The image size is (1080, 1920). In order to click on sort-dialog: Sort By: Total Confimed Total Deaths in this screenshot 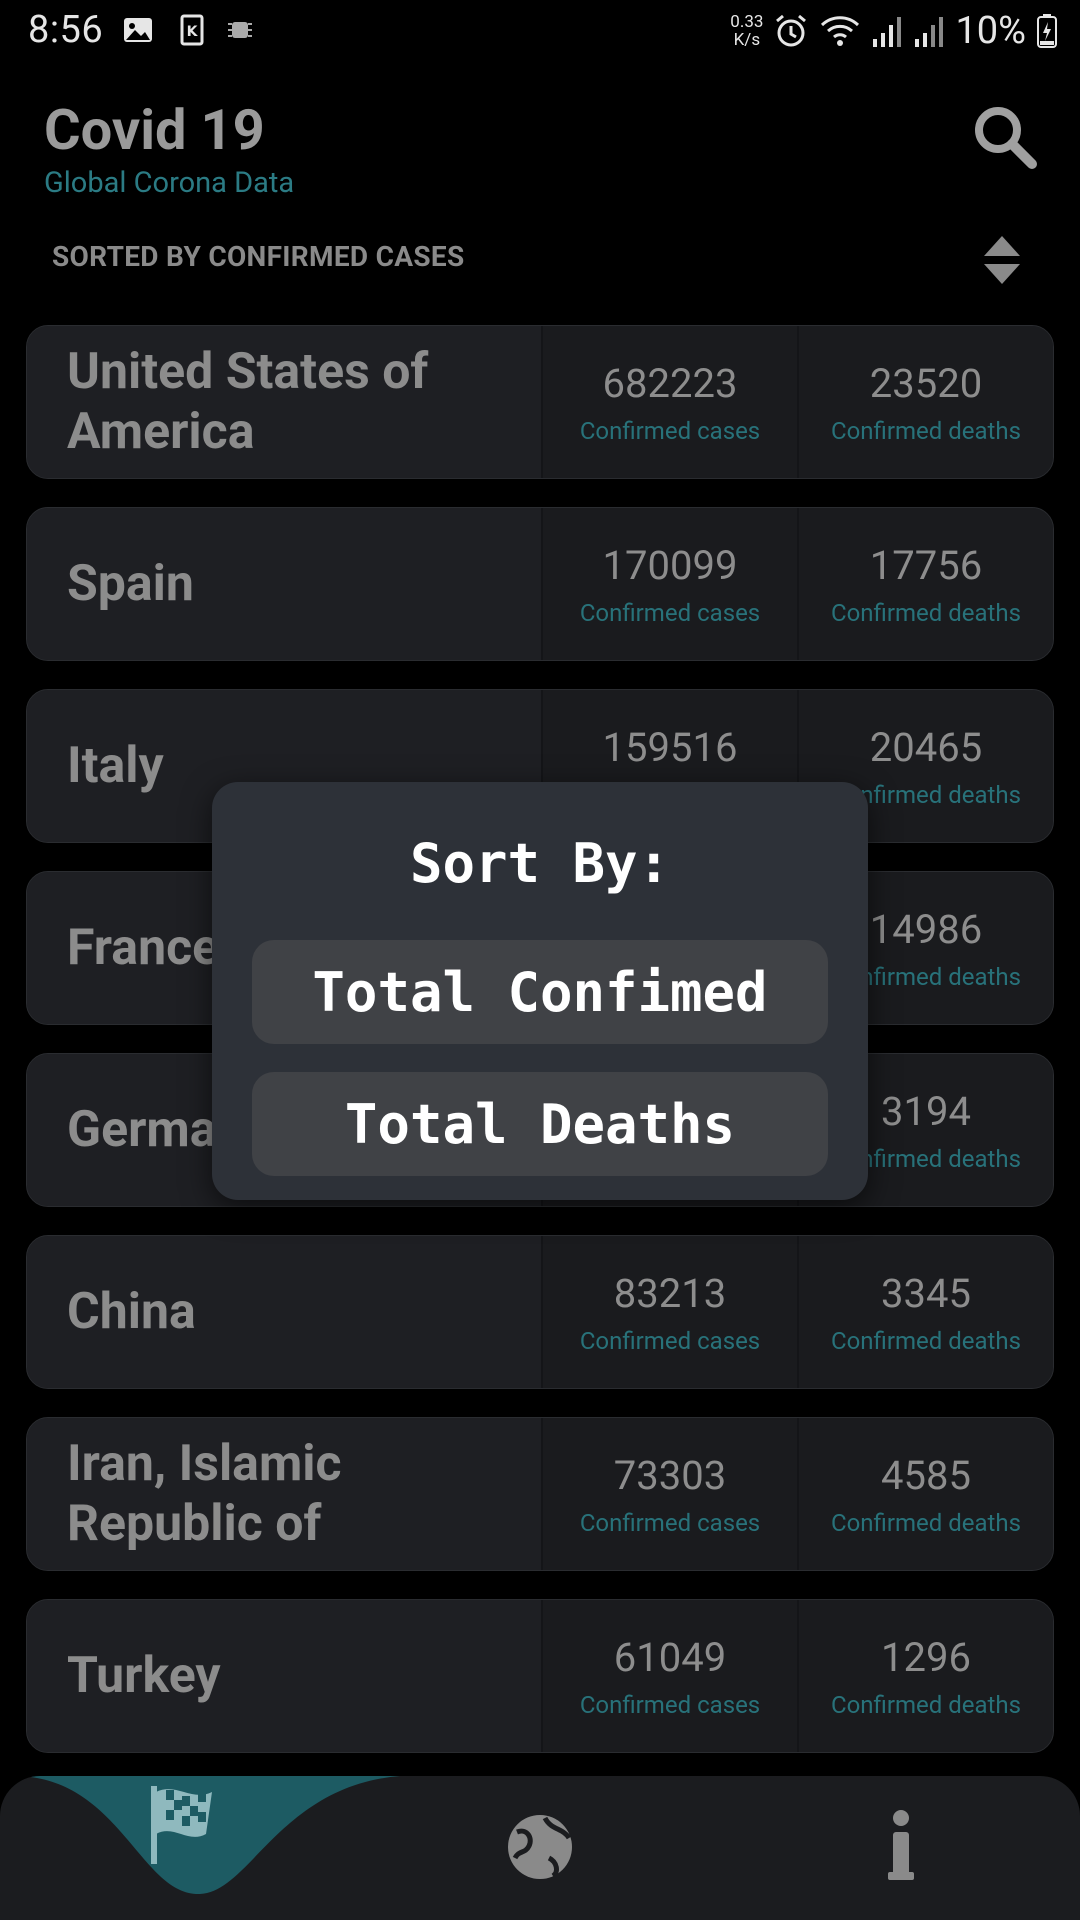, I will do `click(540, 991)`.